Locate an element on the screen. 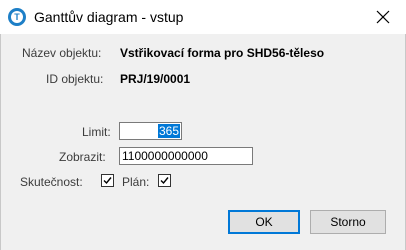 The width and height of the screenshot is (406, 250). close-button is located at coordinates (383, 17).